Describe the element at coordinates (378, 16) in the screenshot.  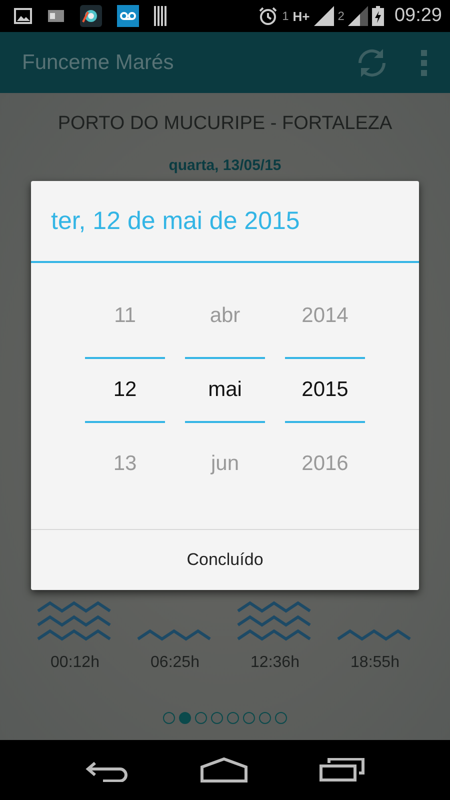
I see `battery-icon` at that location.